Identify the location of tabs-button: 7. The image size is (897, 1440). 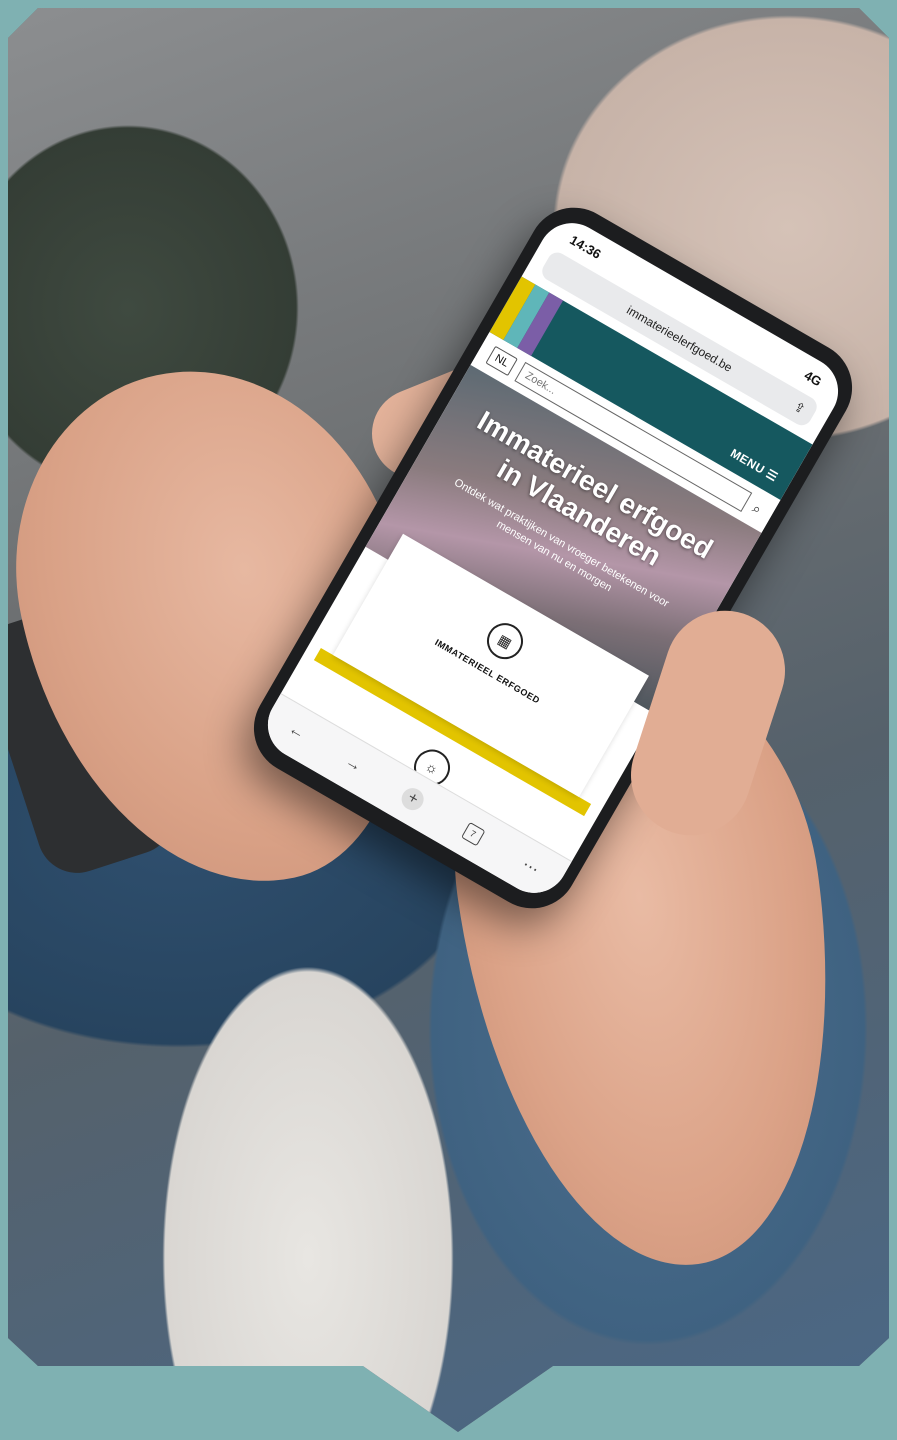
(473, 834).